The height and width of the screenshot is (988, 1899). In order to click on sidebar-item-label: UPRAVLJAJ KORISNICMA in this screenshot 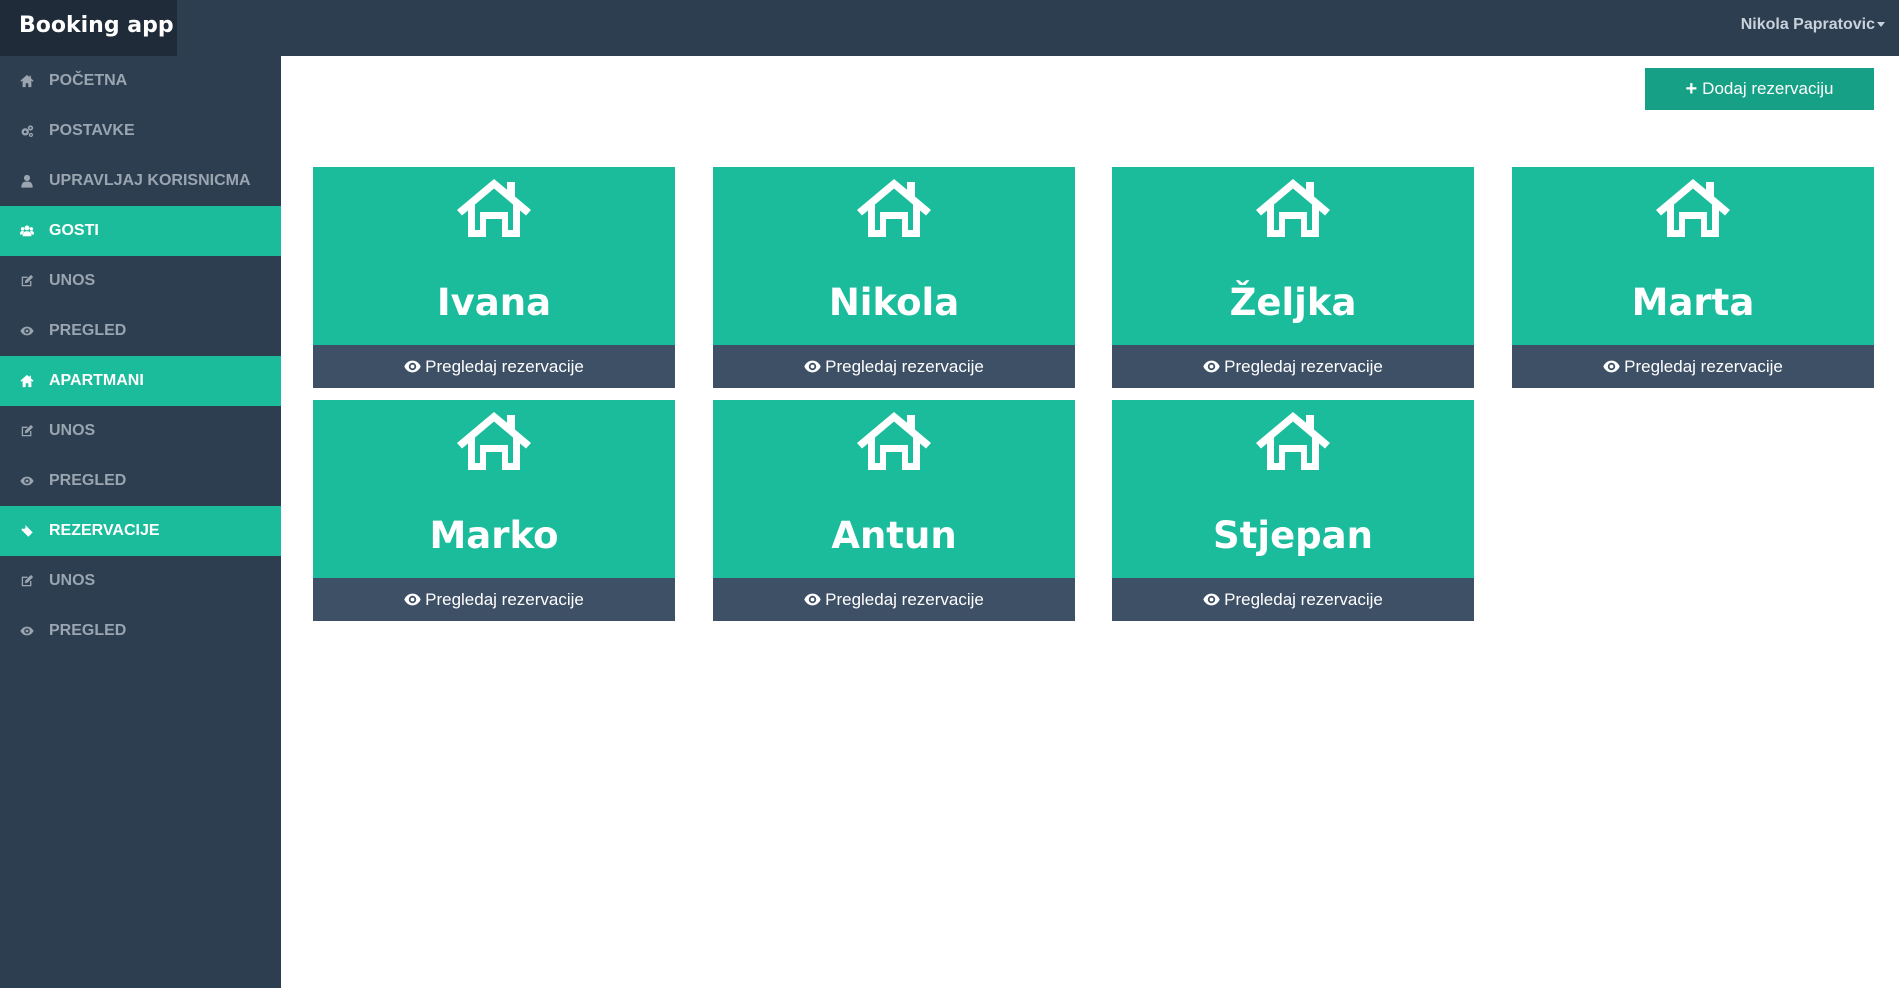, I will do `click(150, 180)`.